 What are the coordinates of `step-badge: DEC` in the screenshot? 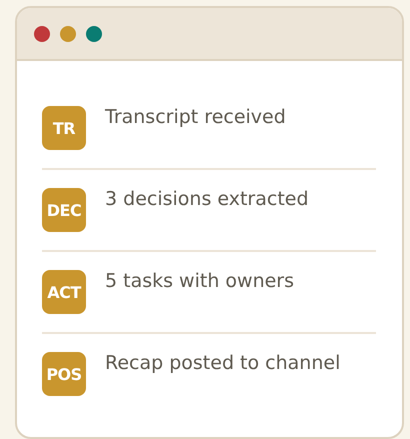 It's located at (64, 210).